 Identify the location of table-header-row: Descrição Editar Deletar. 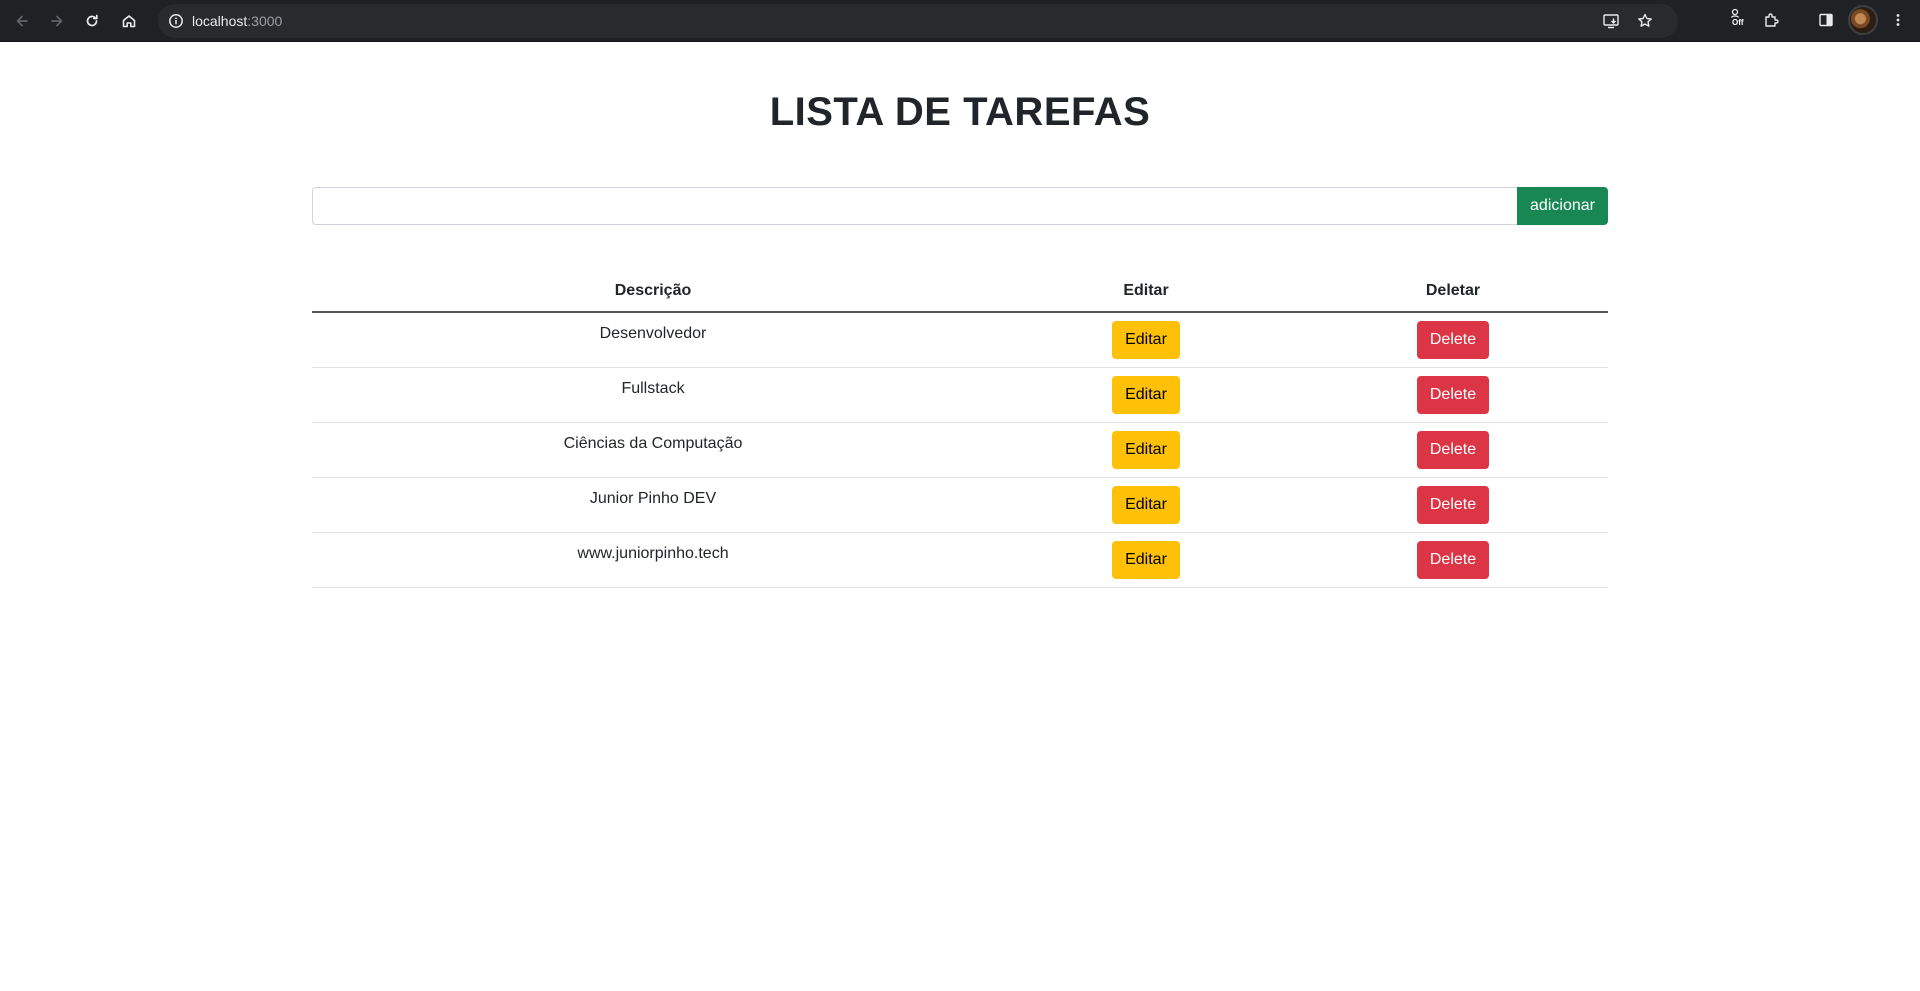
(960, 292).